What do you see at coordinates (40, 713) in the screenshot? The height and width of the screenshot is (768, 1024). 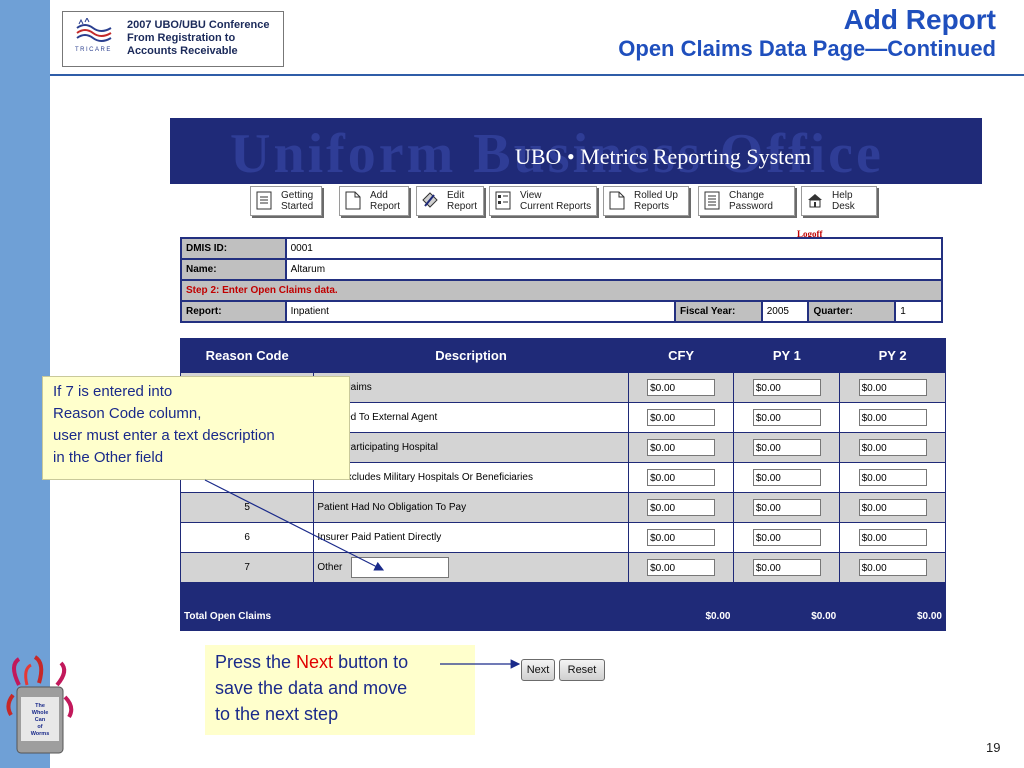 I see `svg-text: Whole` at bounding box center [40, 713].